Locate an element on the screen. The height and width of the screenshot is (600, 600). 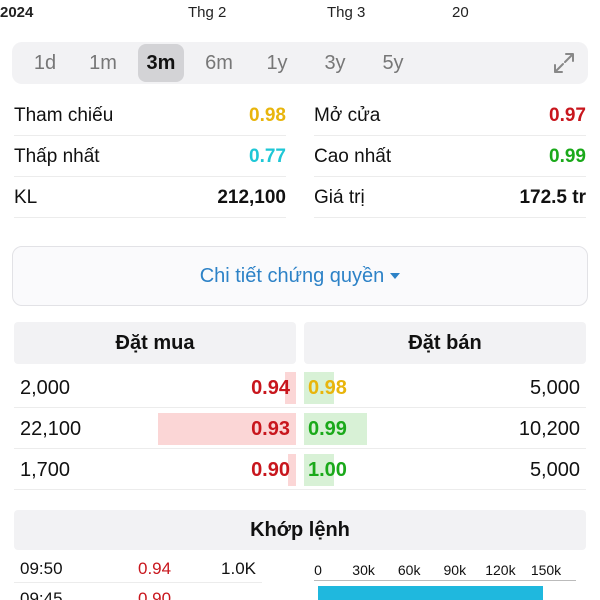
range-1m-button: 1m is located at coordinates (103, 63).